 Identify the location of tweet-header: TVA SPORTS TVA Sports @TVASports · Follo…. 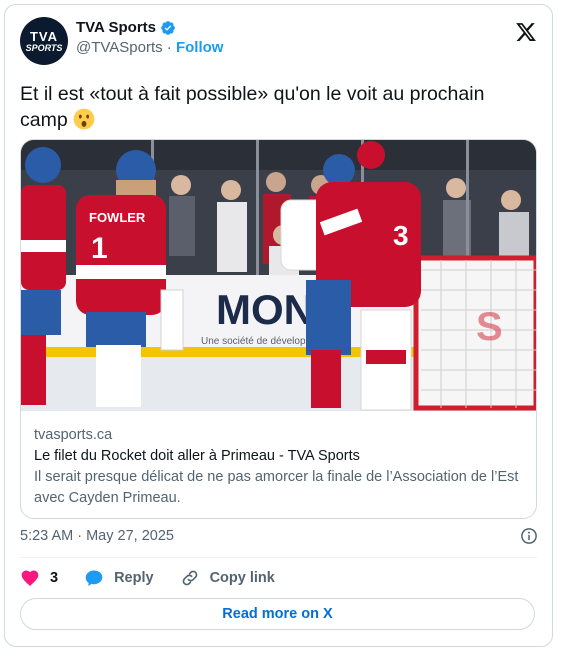
(278, 43).